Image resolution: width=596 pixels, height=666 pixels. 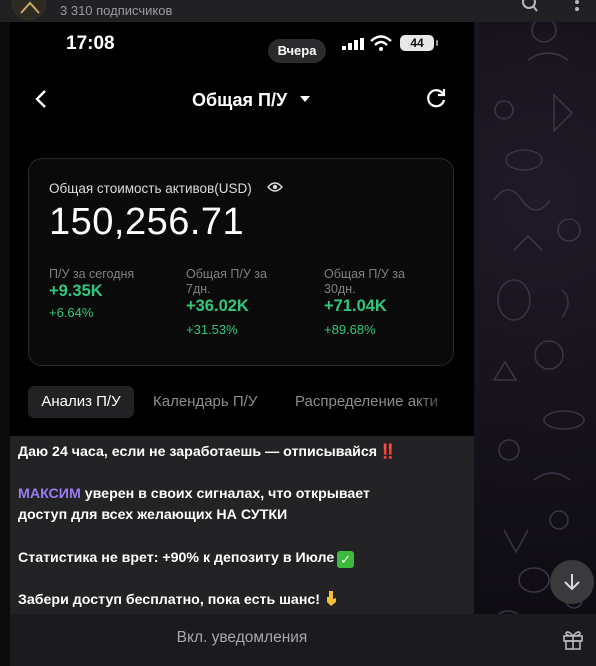 I want to click on message-line: Забери доступ бесплатно, пока есть шанс!, so click(x=178, y=600).